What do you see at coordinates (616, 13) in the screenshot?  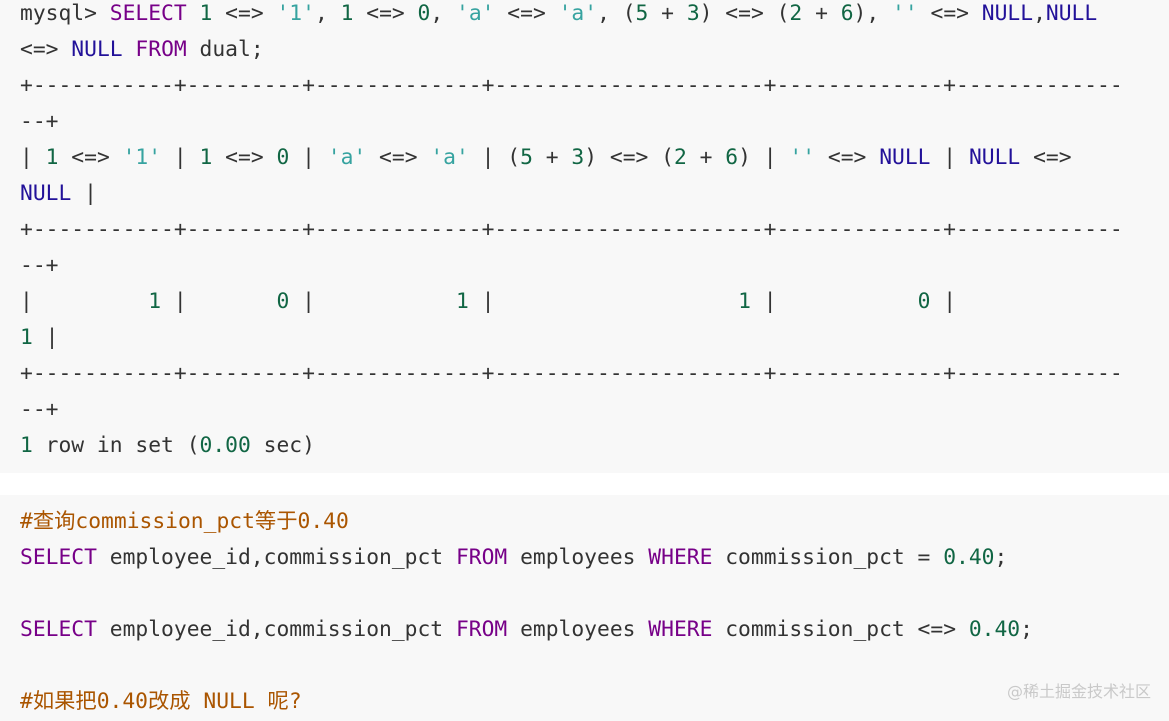 I see `code-text: , (` at bounding box center [616, 13].